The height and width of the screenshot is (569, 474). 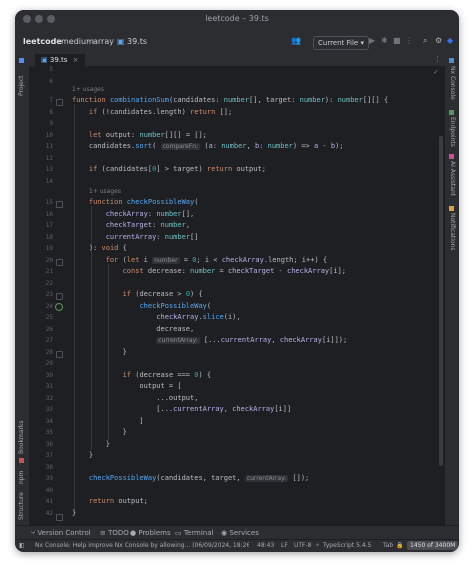 What do you see at coordinates (133, 328) in the screenshot?
I see `code-line: decrease,` at bounding box center [133, 328].